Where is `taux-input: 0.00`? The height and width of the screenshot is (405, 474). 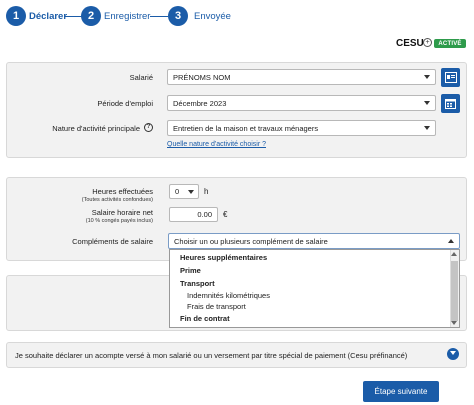 taux-input: 0.00 is located at coordinates (193, 214).